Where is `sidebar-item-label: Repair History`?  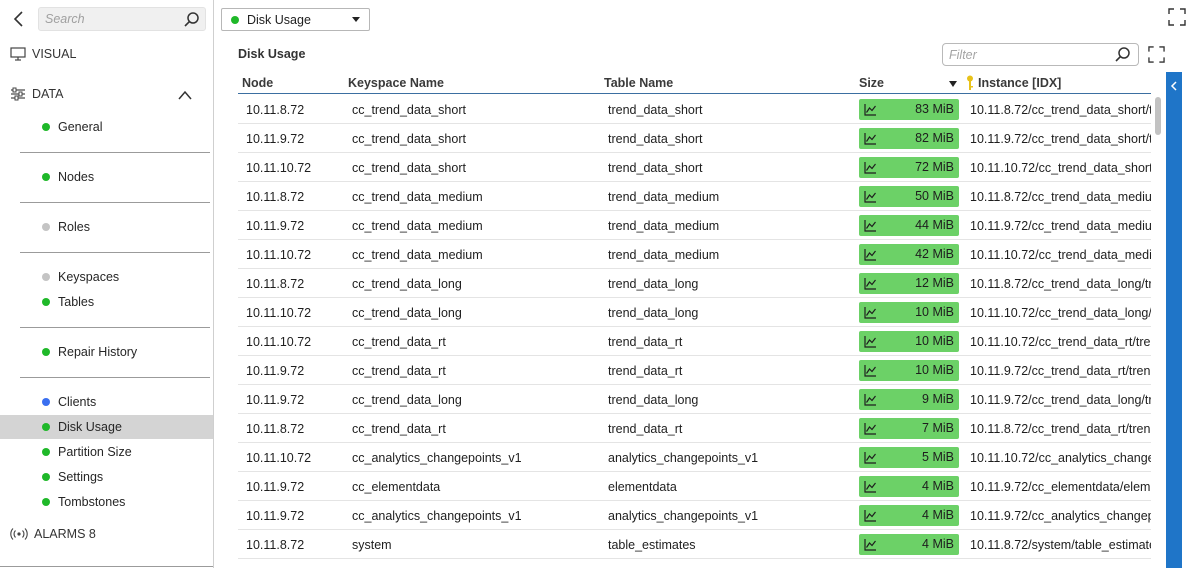 sidebar-item-label: Repair History is located at coordinates (98, 352).